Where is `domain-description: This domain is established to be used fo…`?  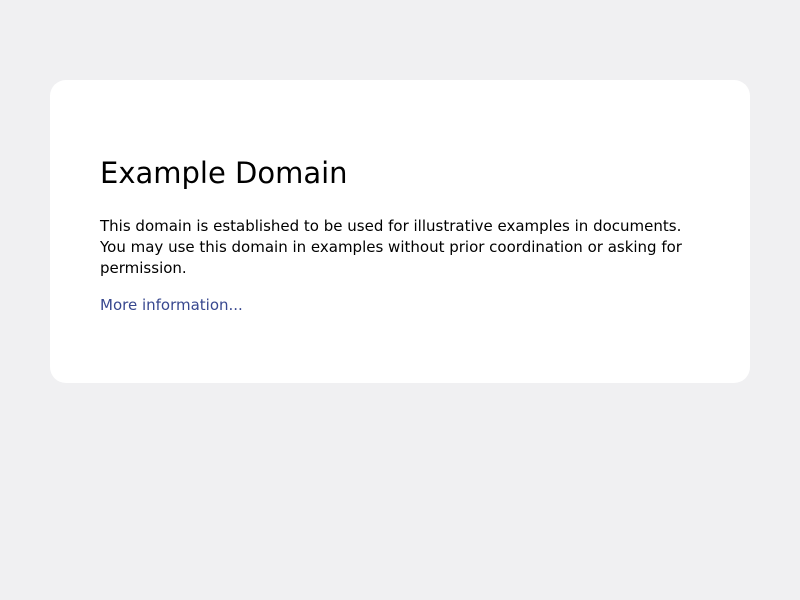
domain-description: This domain is established to be used fo… is located at coordinates (391, 247).